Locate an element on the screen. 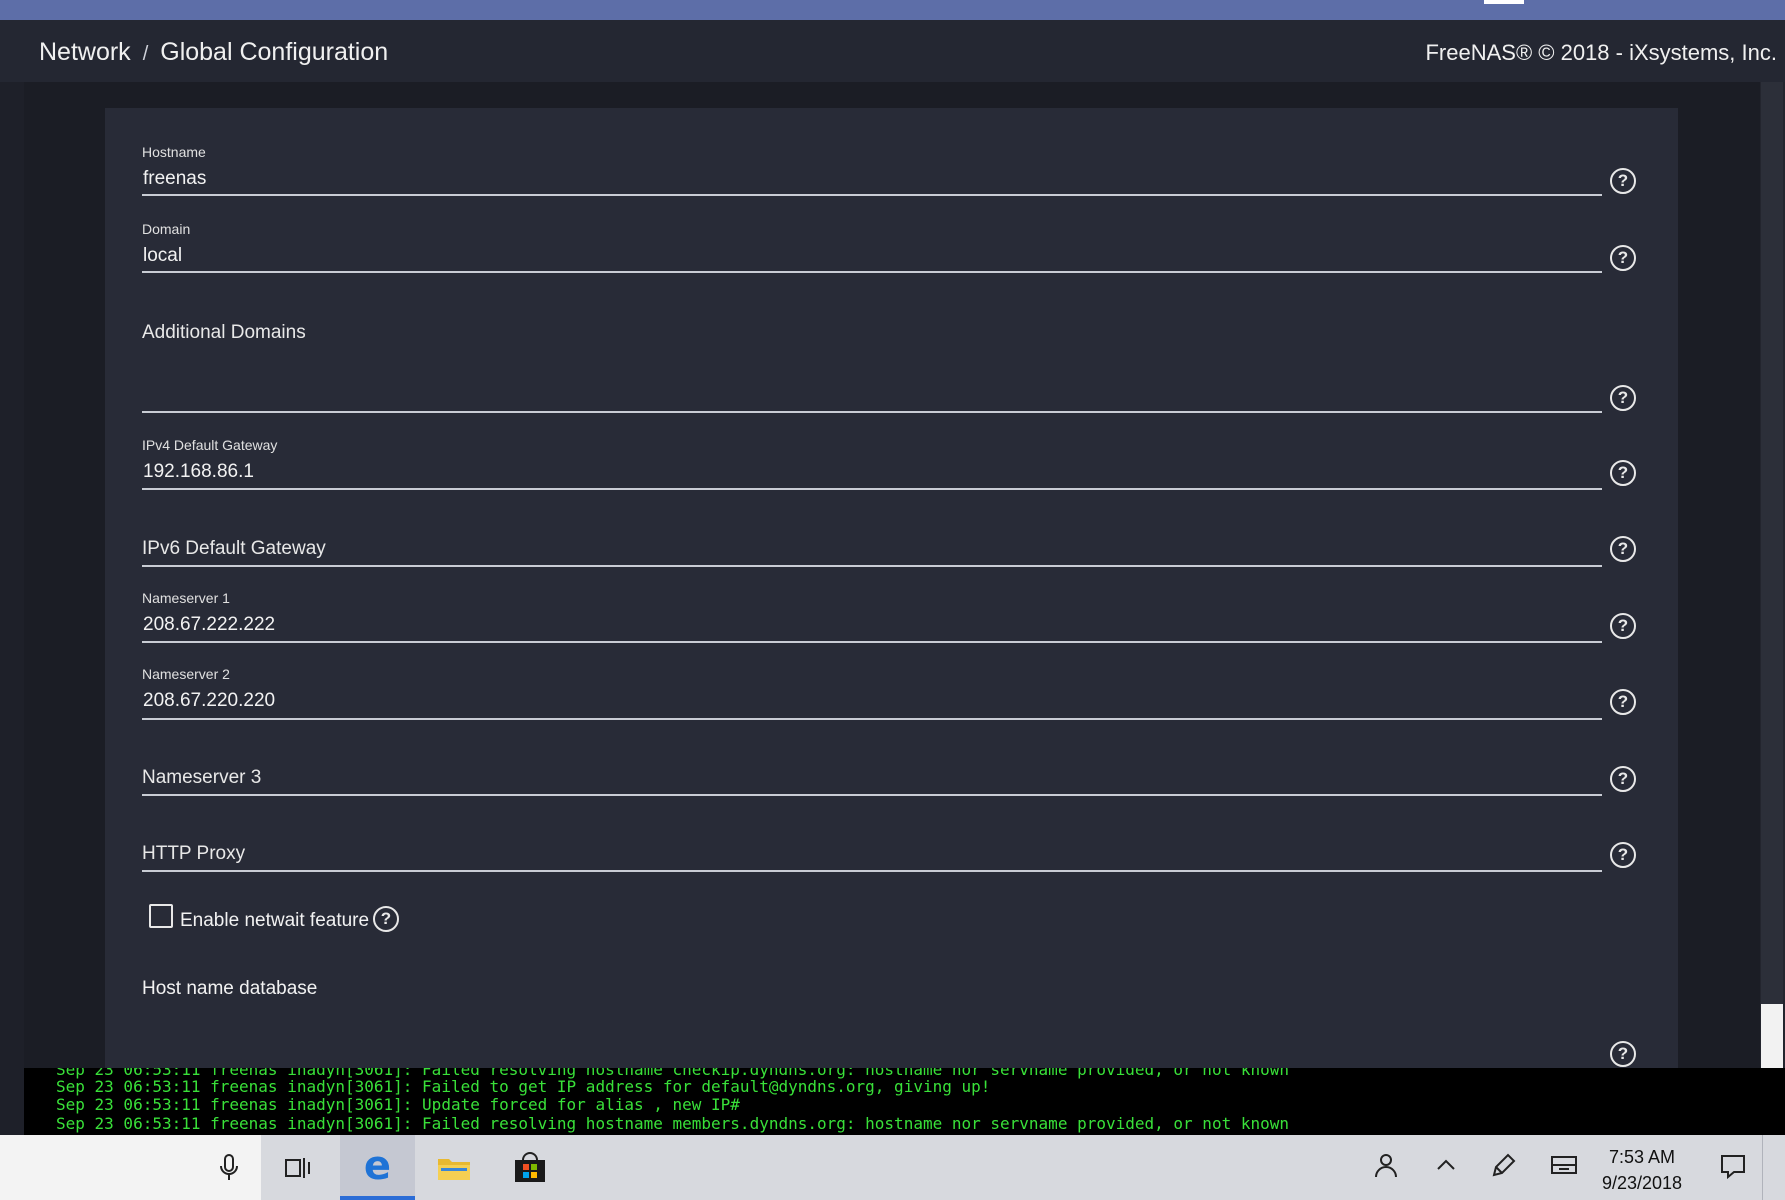 Image resolution: width=1785 pixels, height=1200 pixels. hostname-label: Hostname is located at coordinates (174, 152).